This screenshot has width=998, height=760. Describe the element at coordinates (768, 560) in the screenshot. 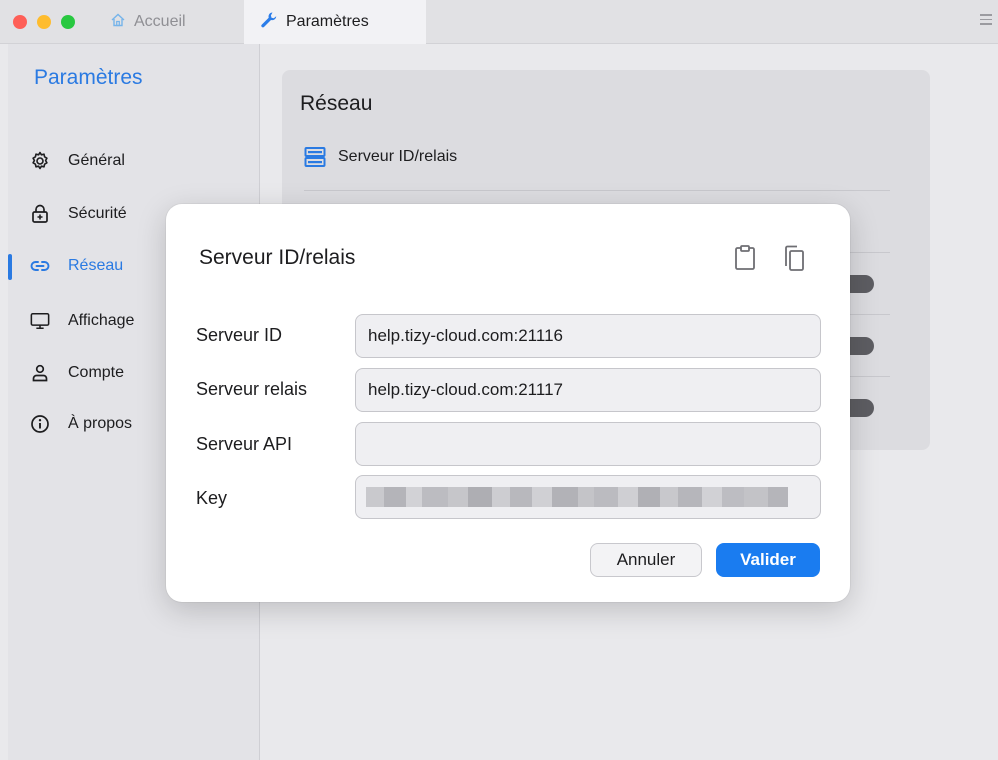

I see `validate-button: Valider` at that location.